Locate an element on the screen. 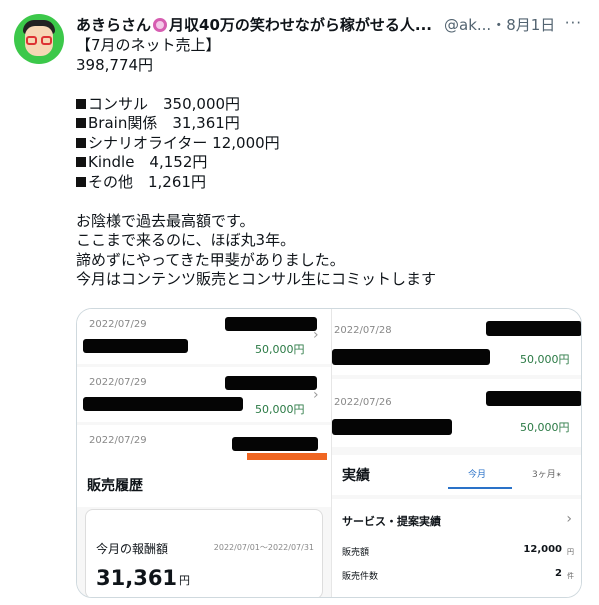 This screenshot has height=605, width=599. orange-accent-bar is located at coordinates (287, 456).